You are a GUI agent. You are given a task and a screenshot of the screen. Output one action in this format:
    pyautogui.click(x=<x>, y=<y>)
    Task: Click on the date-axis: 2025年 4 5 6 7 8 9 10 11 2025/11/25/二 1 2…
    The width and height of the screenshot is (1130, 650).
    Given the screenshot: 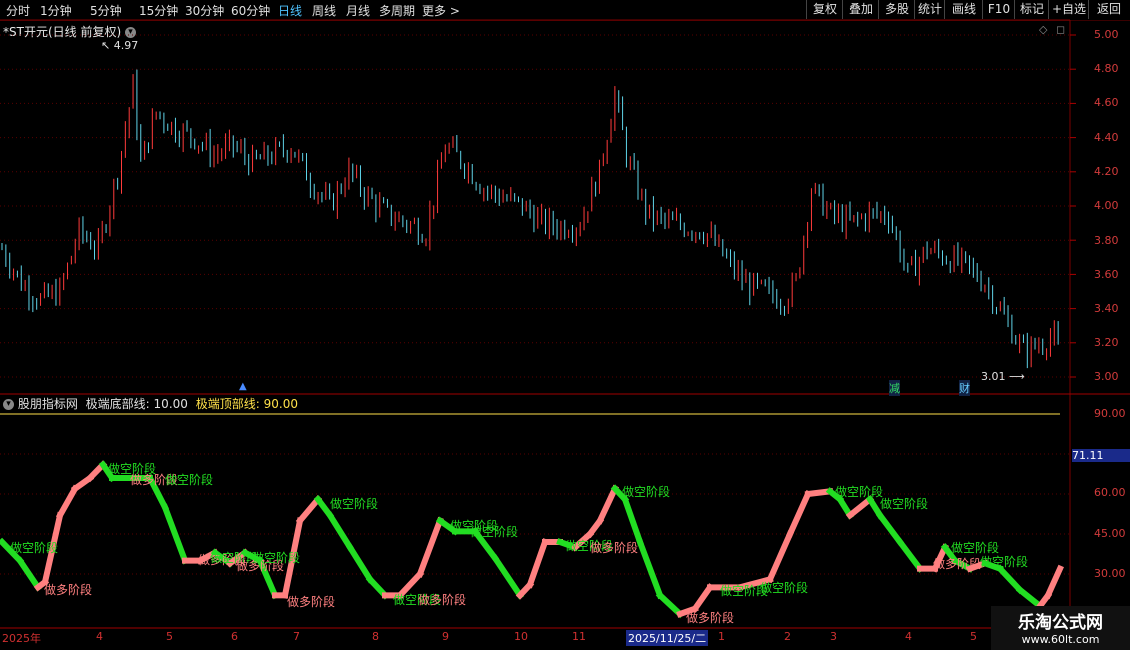 What is the action you would take?
    pyautogui.click(x=535, y=637)
    